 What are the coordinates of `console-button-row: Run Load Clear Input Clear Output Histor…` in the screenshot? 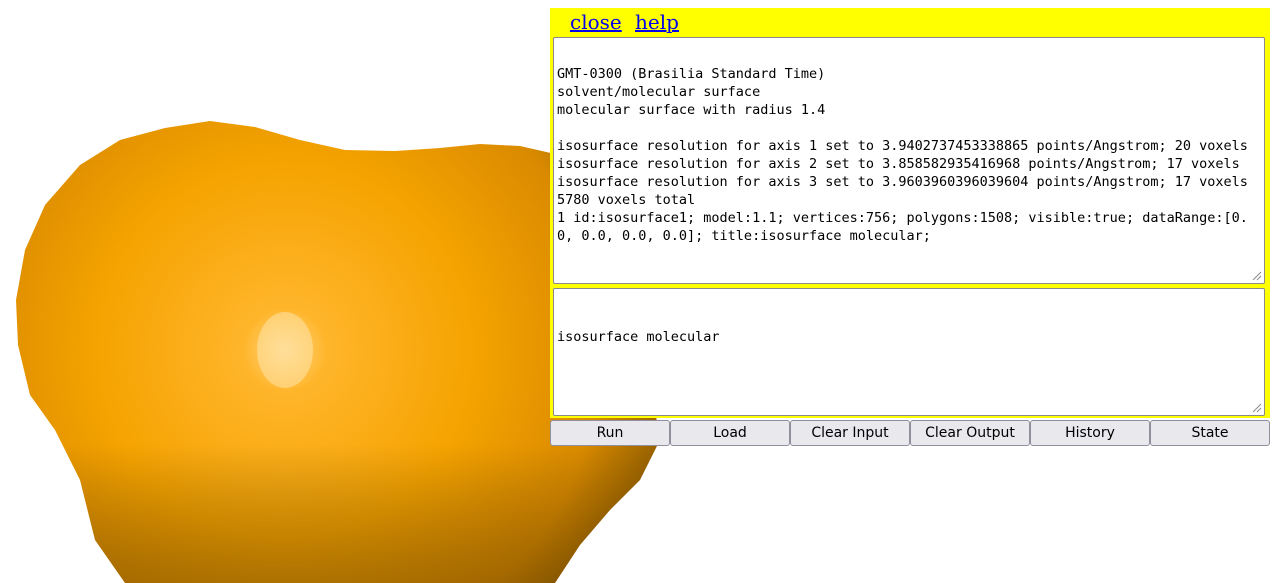 It's located at (910, 433).